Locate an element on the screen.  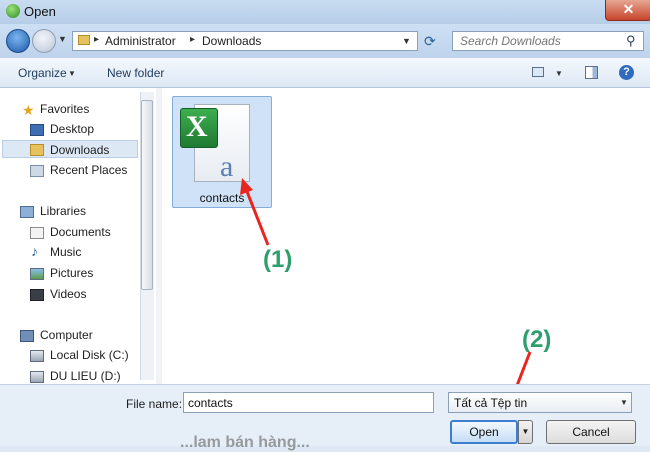
cancel-button: Cancel is located at coordinates (591, 432).